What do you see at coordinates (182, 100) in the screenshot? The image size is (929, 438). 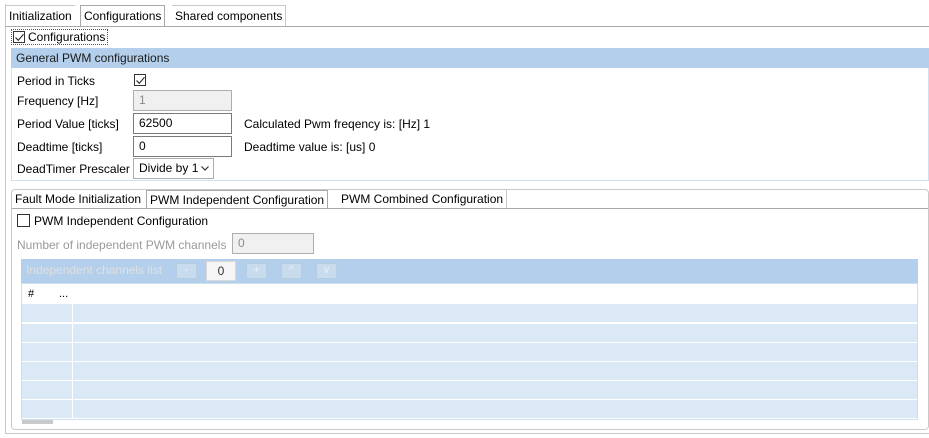 I see `frequency-field: 1` at bounding box center [182, 100].